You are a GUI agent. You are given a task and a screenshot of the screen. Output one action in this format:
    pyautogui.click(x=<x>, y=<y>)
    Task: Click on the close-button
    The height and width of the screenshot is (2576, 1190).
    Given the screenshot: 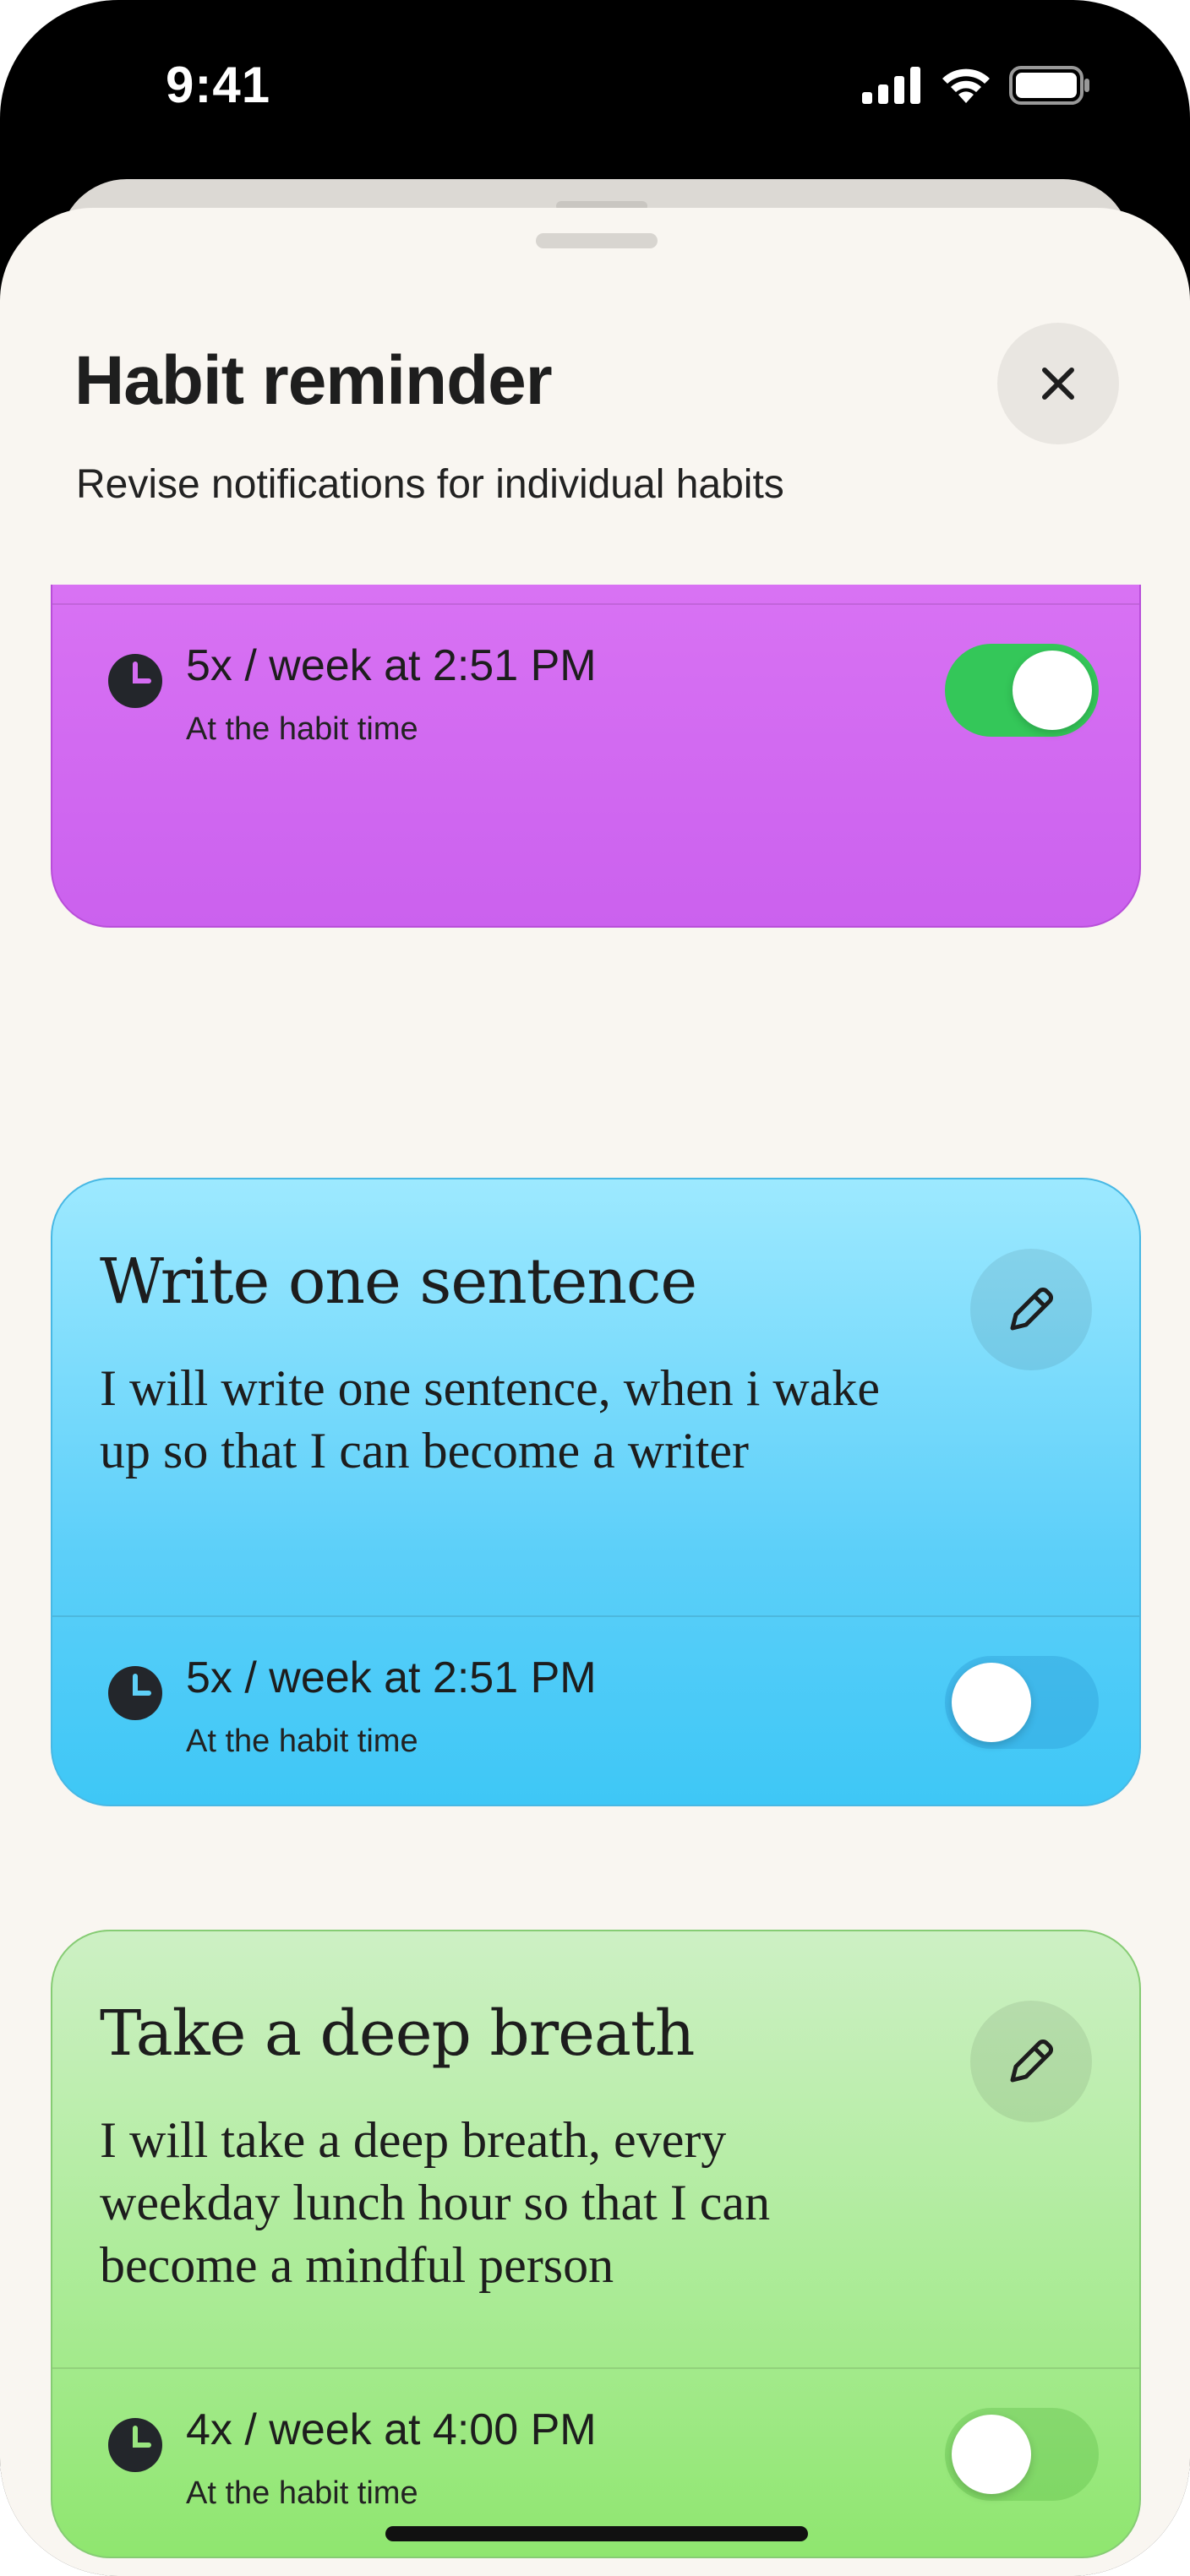 What is the action you would take?
    pyautogui.click(x=1058, y=383)
    